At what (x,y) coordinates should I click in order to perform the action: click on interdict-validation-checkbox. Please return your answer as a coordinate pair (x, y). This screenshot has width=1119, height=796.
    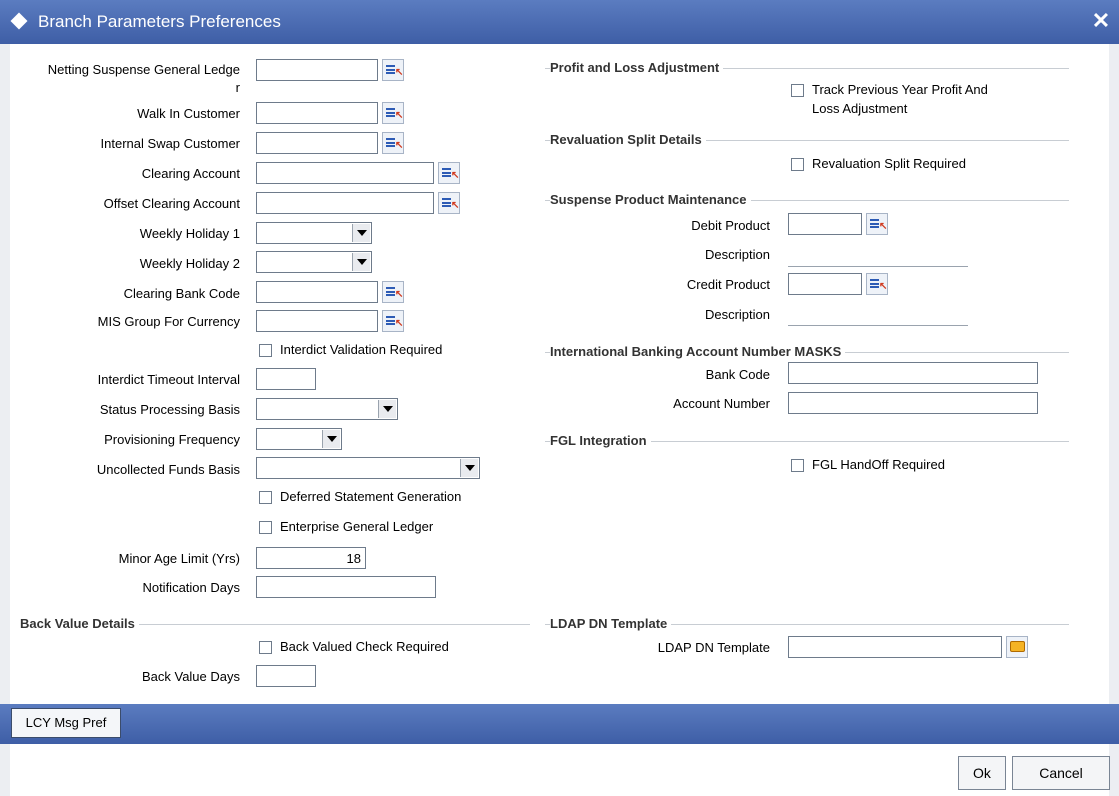
    Looking at the image, I should click on (265, 350).